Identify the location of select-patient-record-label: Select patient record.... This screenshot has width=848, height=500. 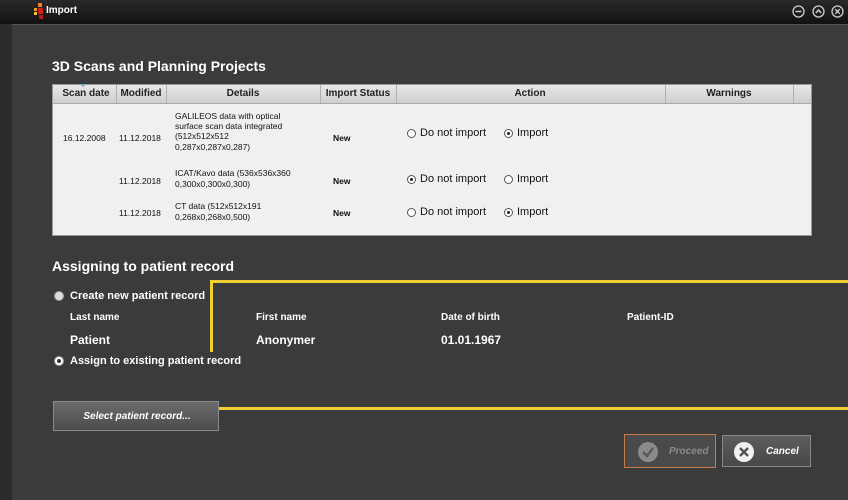
(137, 416).